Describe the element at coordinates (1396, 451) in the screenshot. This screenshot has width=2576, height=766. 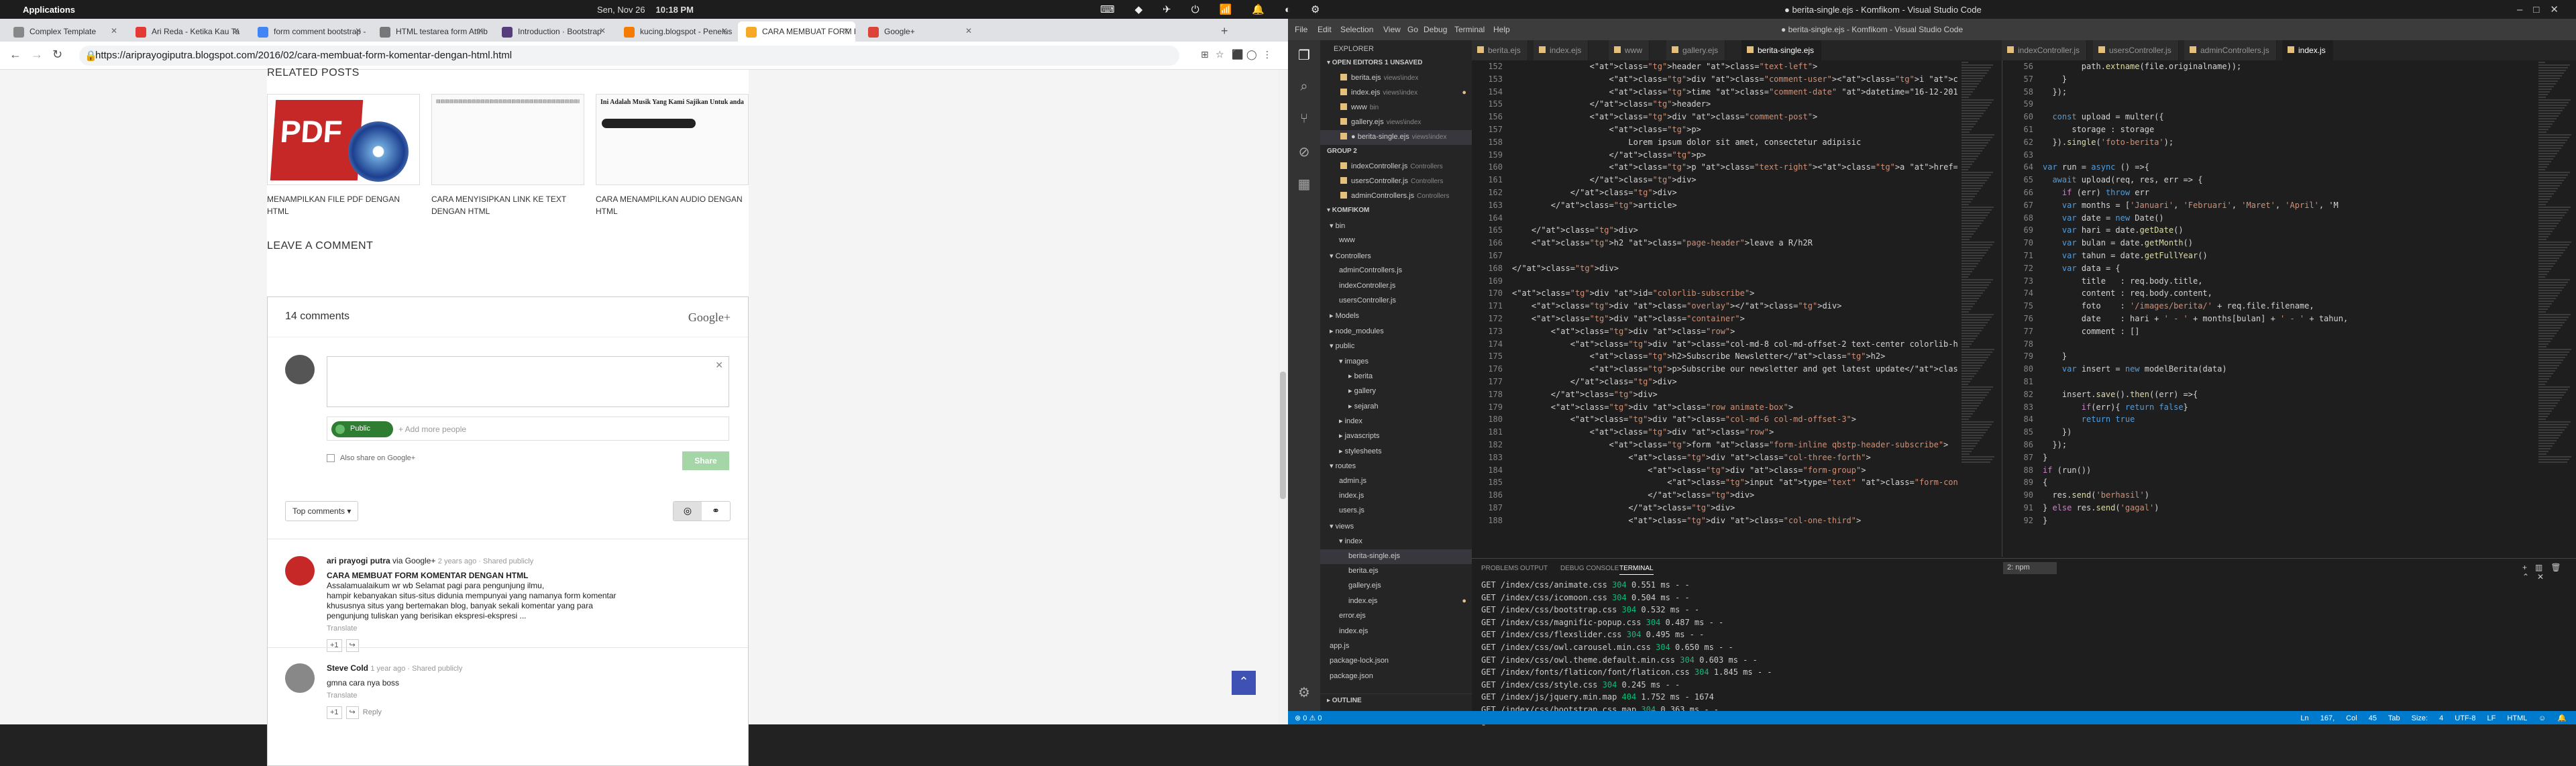
I see `tree-item: ▸ stylesheets` at that location.